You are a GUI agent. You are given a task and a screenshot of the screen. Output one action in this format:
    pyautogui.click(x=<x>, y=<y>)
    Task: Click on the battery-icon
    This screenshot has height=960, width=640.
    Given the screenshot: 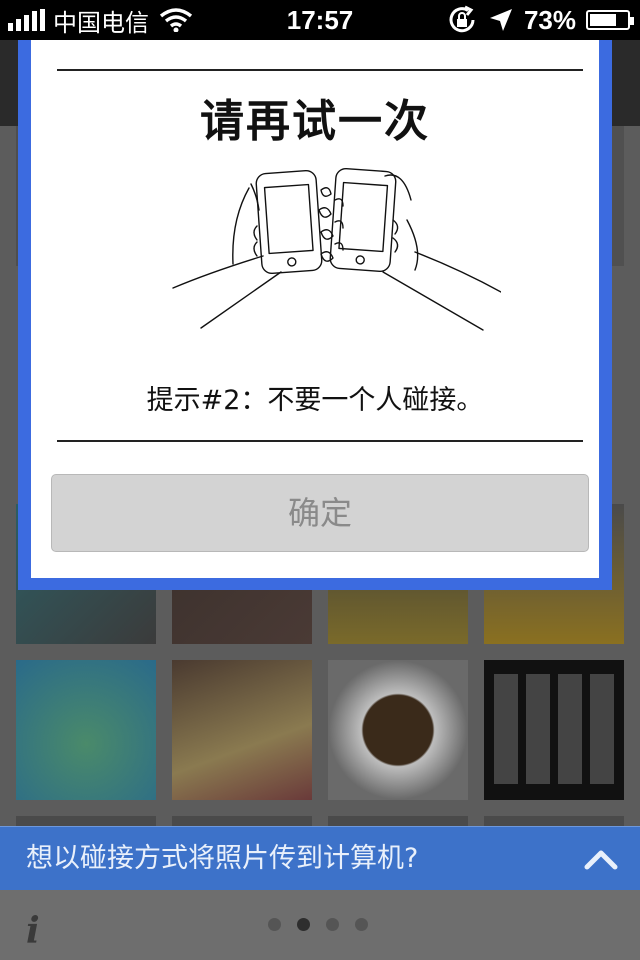 What is the action you would take?
    pyautogui.click(x=610, y=20)
    